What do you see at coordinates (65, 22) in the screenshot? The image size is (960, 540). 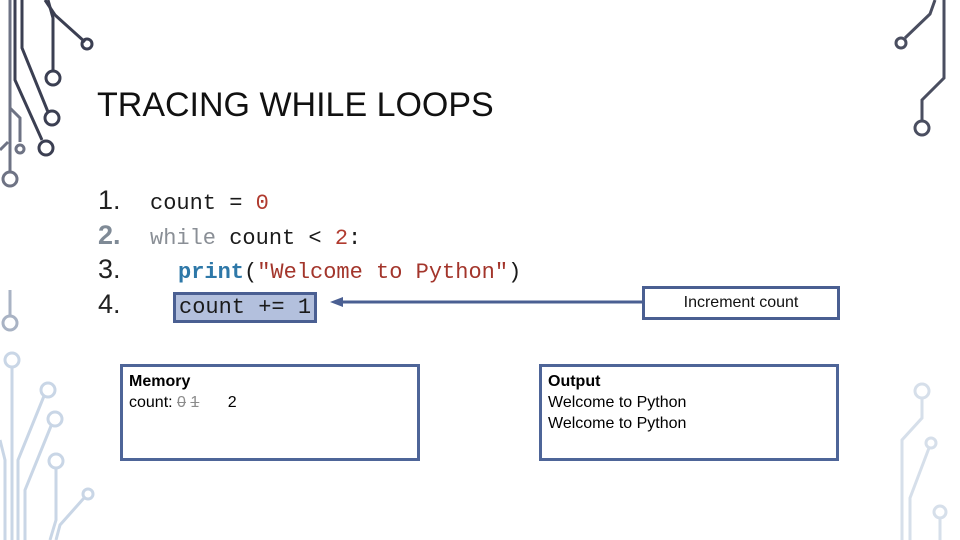 I see `circuit-trace` at bounding box center [65, 22].